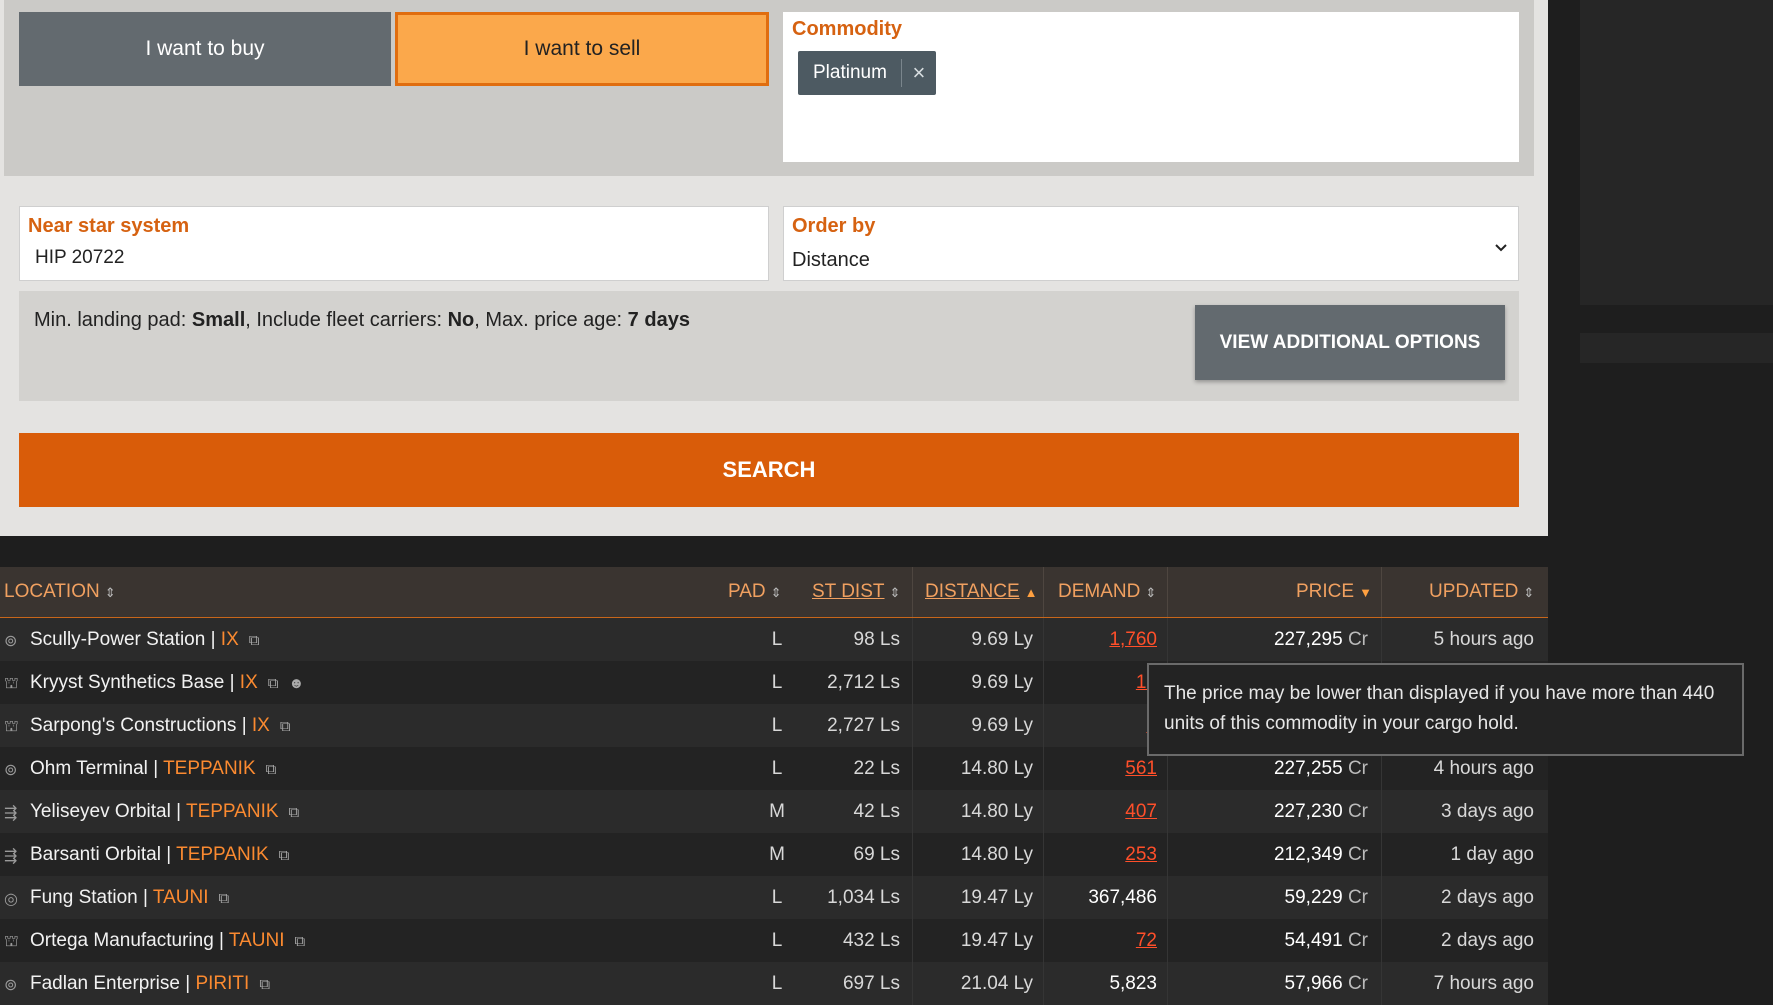  I want to click on st-dist-cell: 98 Ls, so click(876, 639).